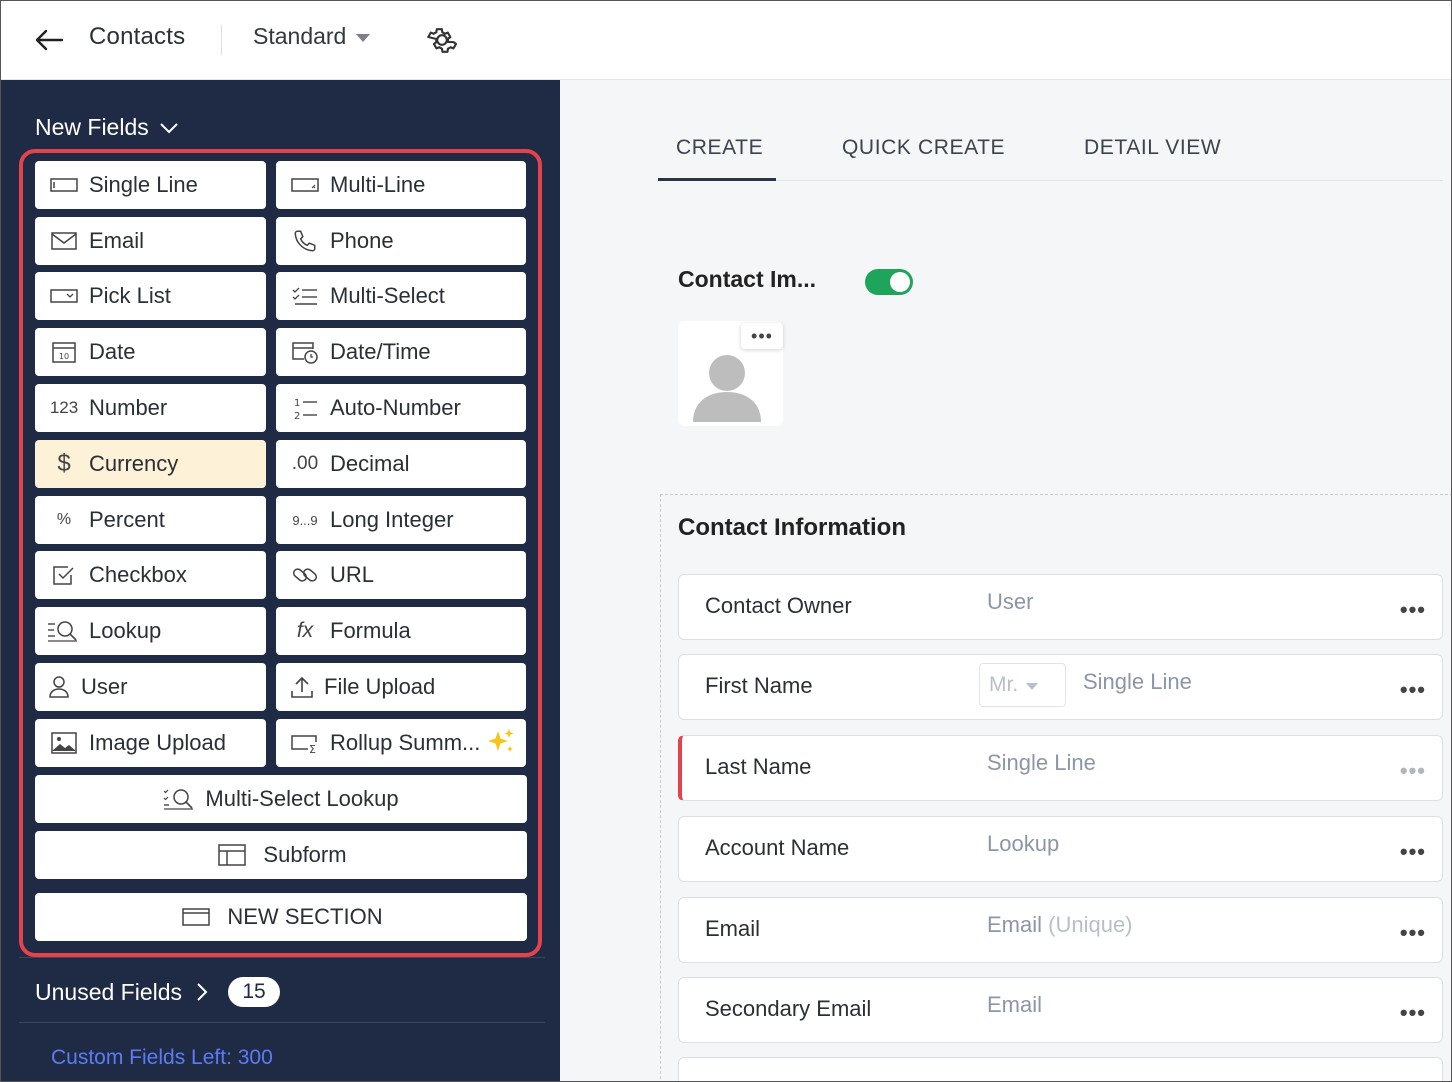  I want to click on date-time-icon, so click(305, 352).